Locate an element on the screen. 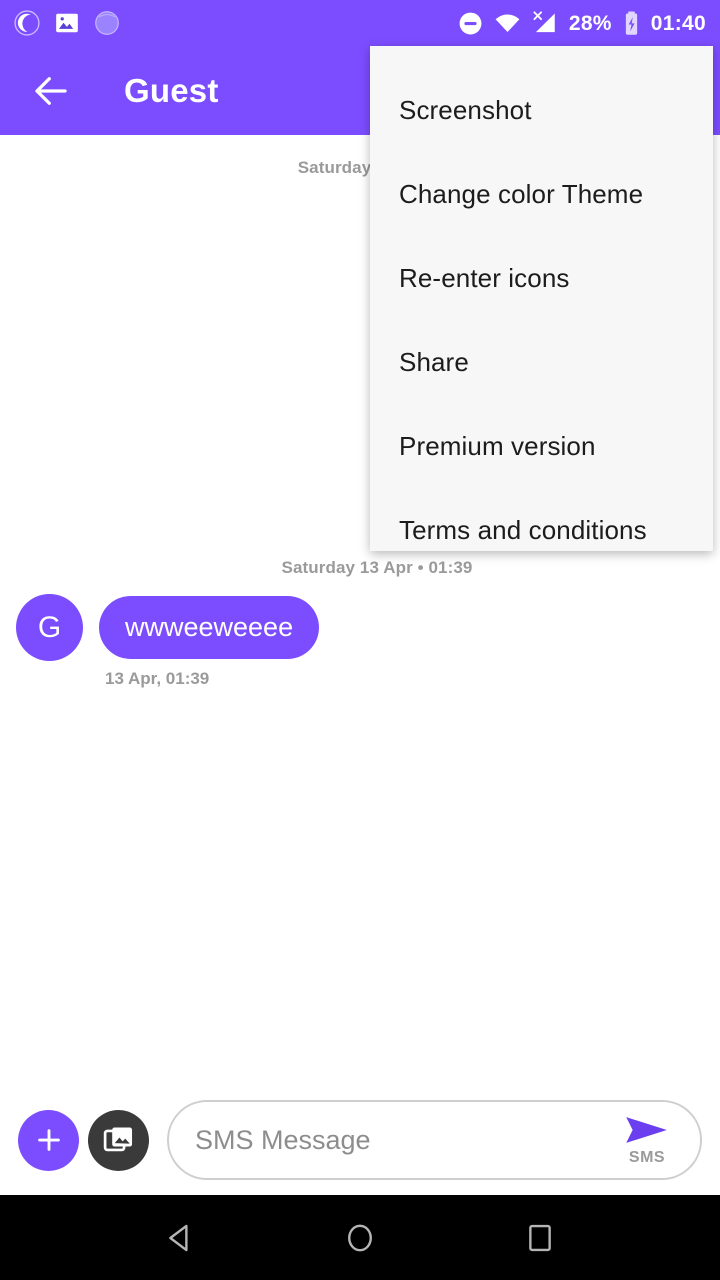 The height and width of the screenshot is (1280, 720). menu-item-label: Screenshot is located at coordinates (465, 109).